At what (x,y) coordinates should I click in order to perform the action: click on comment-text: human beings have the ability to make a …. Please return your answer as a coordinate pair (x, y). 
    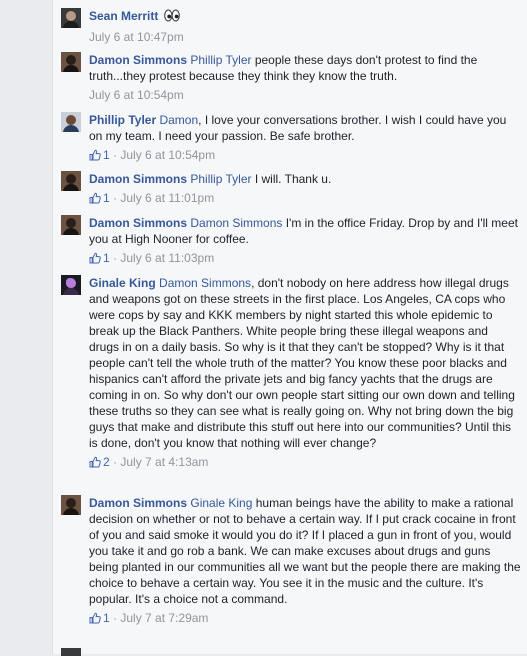
    Looking at the image, I should click on (305, 551).